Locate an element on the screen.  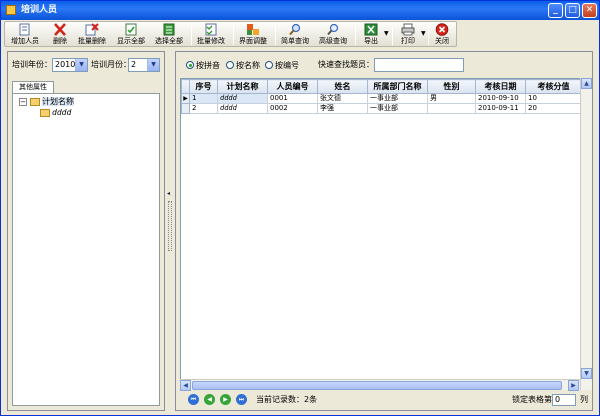
tree-root-label: 计划名称 is located at coordinates (58, 101).